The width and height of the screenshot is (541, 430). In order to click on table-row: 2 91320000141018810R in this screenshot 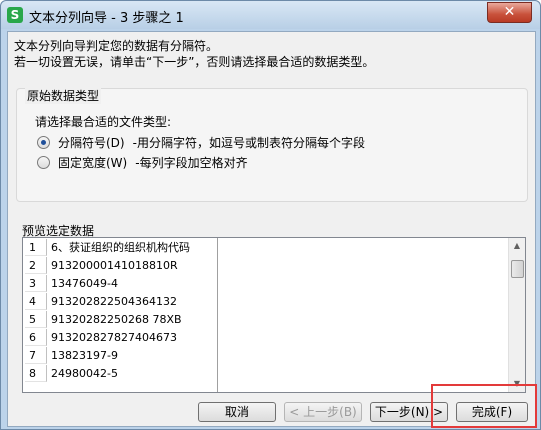, I will do `click(263, 266)`.